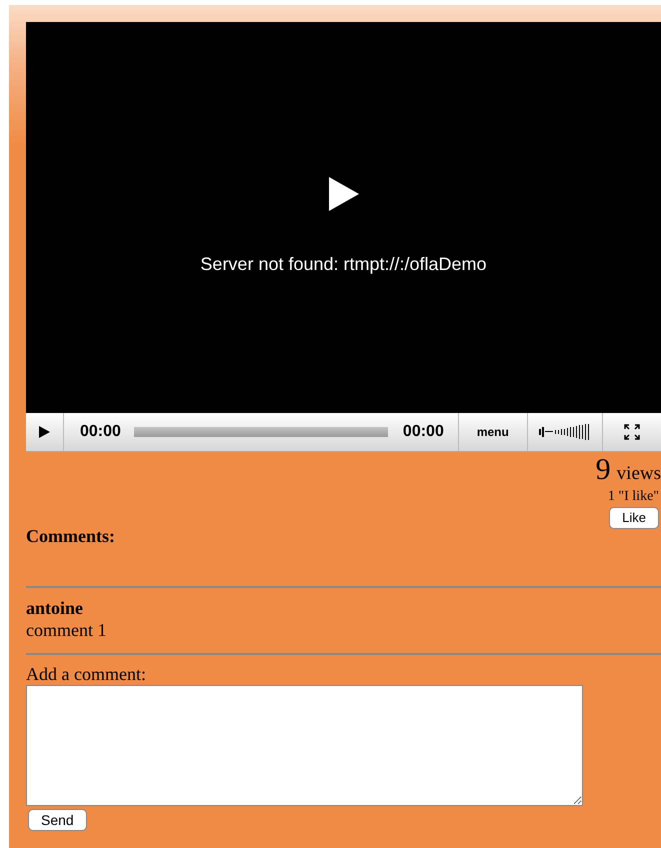 This screenshot has height=848, width=661. What do you see at coordinates (638, 474) in the screenshot?
I see `views-label: views` at bounding box center [638, 474].